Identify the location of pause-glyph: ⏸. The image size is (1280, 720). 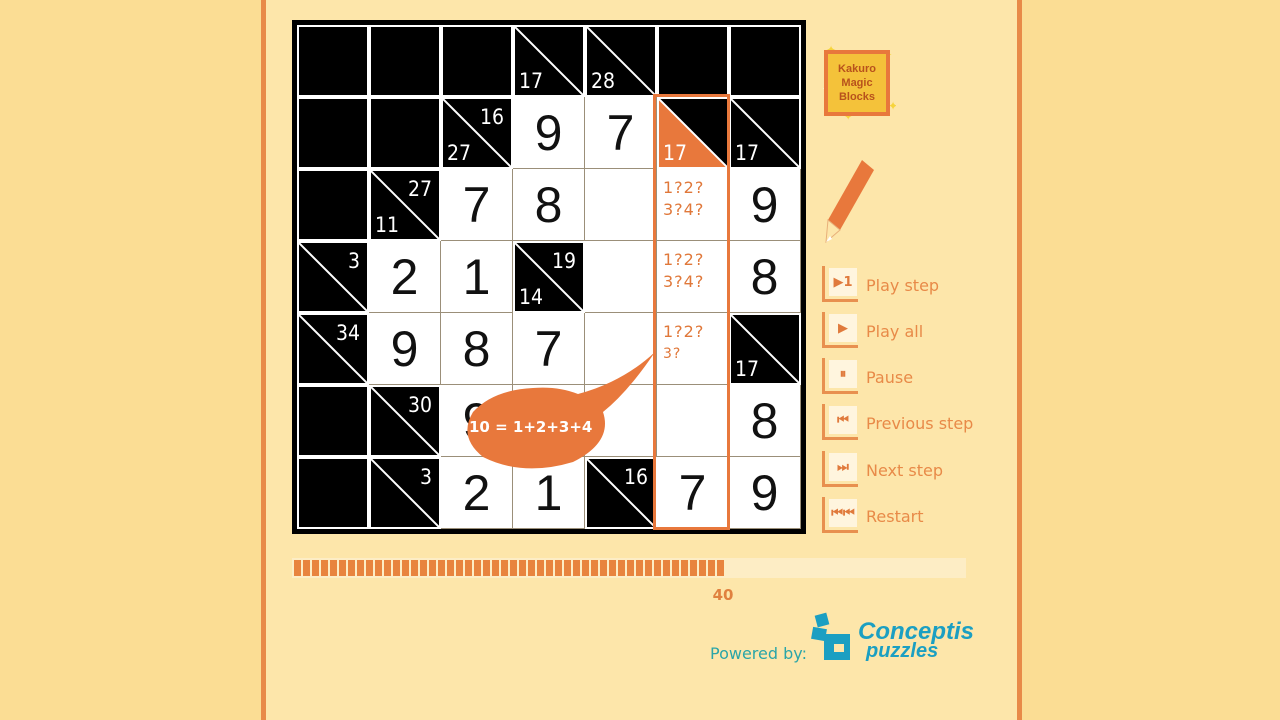
(843, 374).